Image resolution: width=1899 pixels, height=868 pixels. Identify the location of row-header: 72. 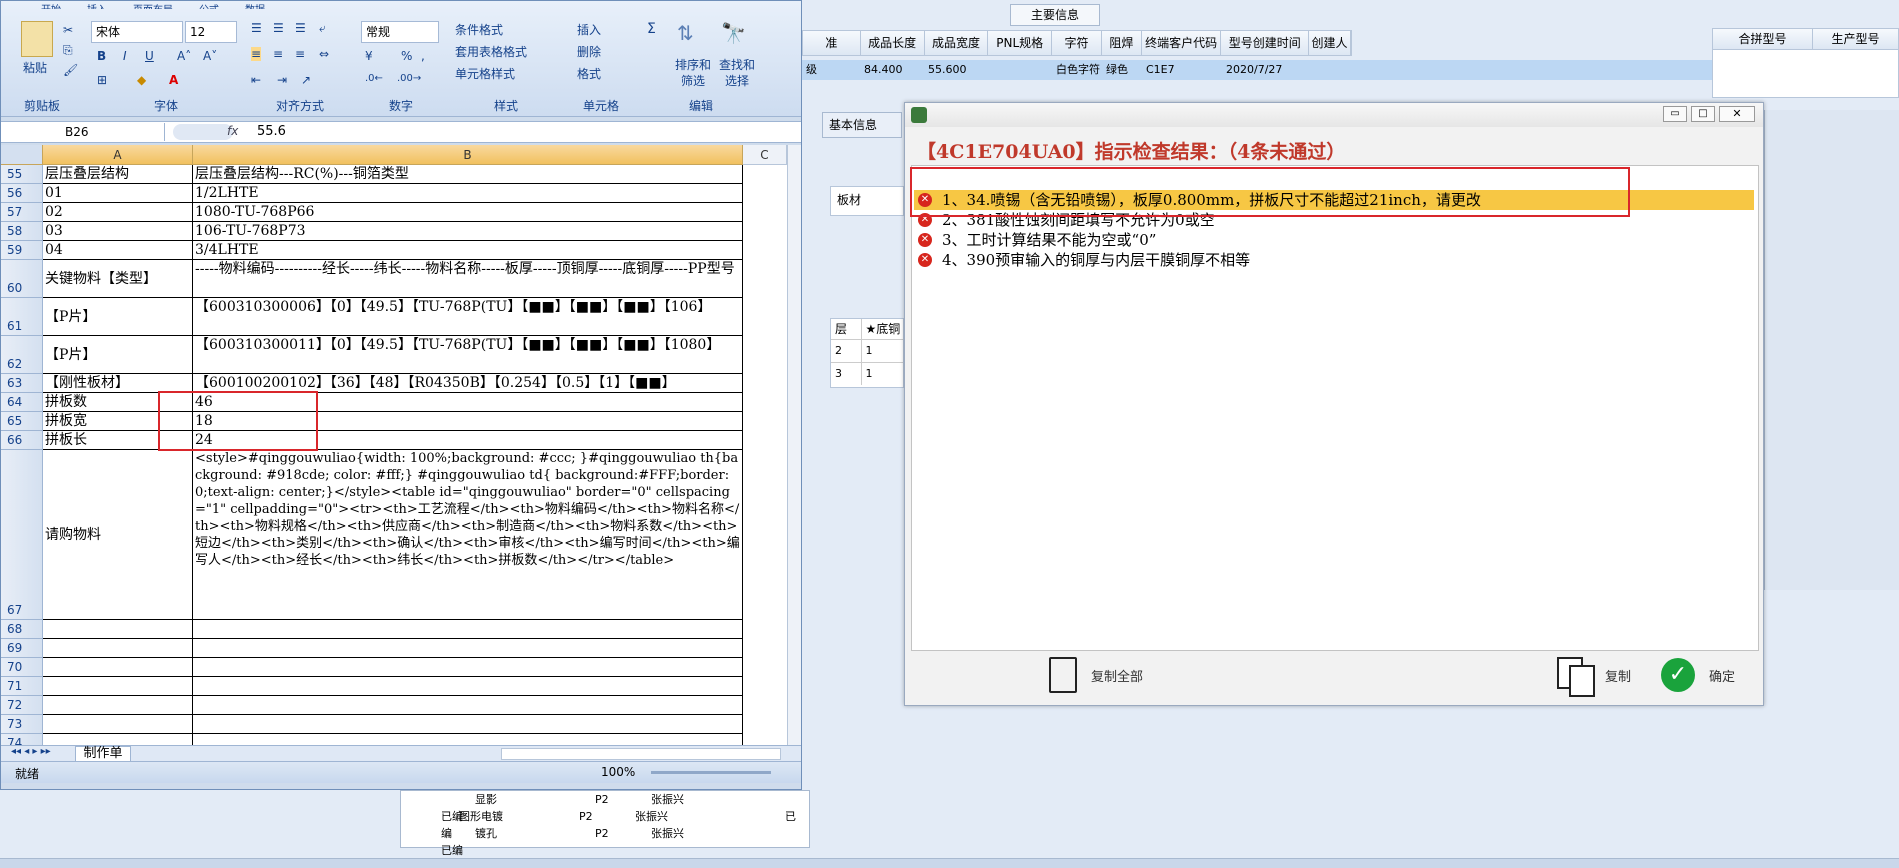
(22, 705).